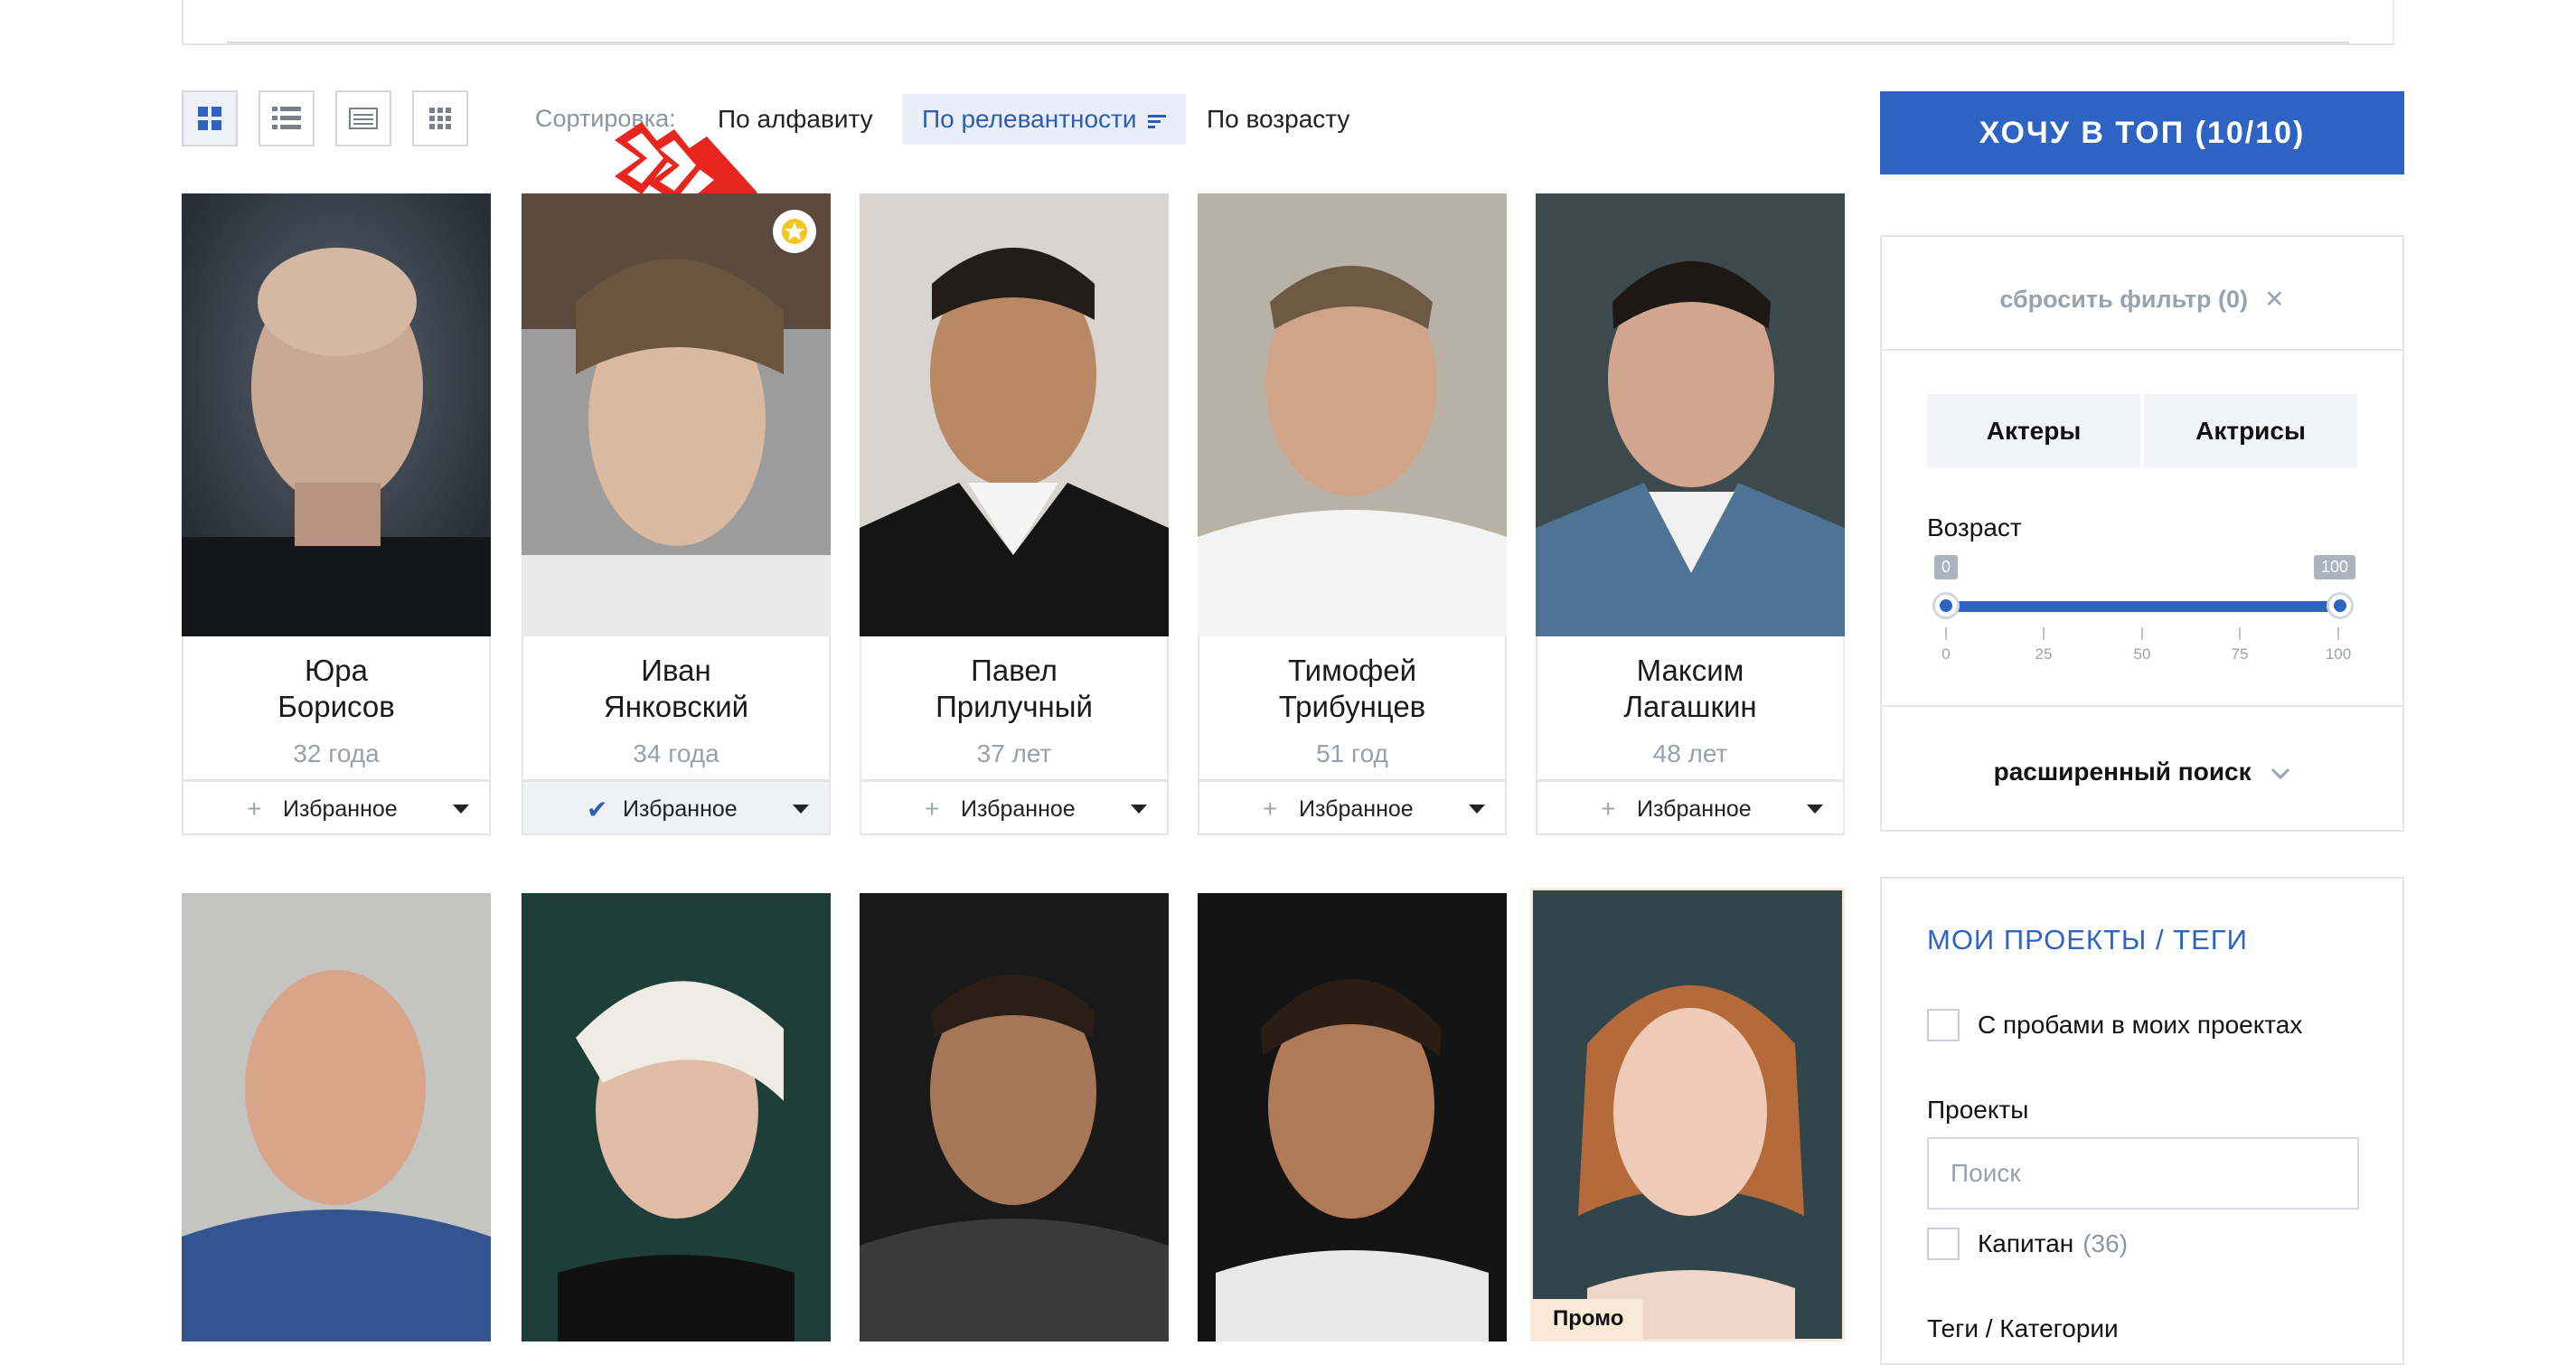  I want to click on actor-name: Юра Борисов, so click(336, 689).